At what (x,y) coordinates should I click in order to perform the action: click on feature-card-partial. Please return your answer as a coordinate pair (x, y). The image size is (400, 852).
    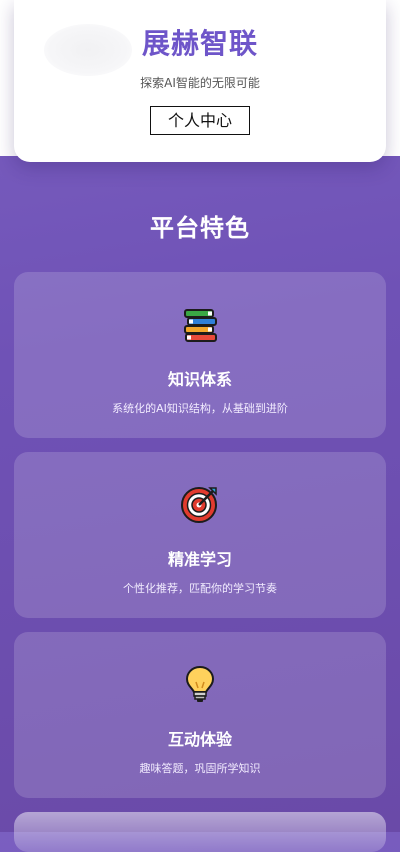
    Looking at the image, I should click on (200, 832).